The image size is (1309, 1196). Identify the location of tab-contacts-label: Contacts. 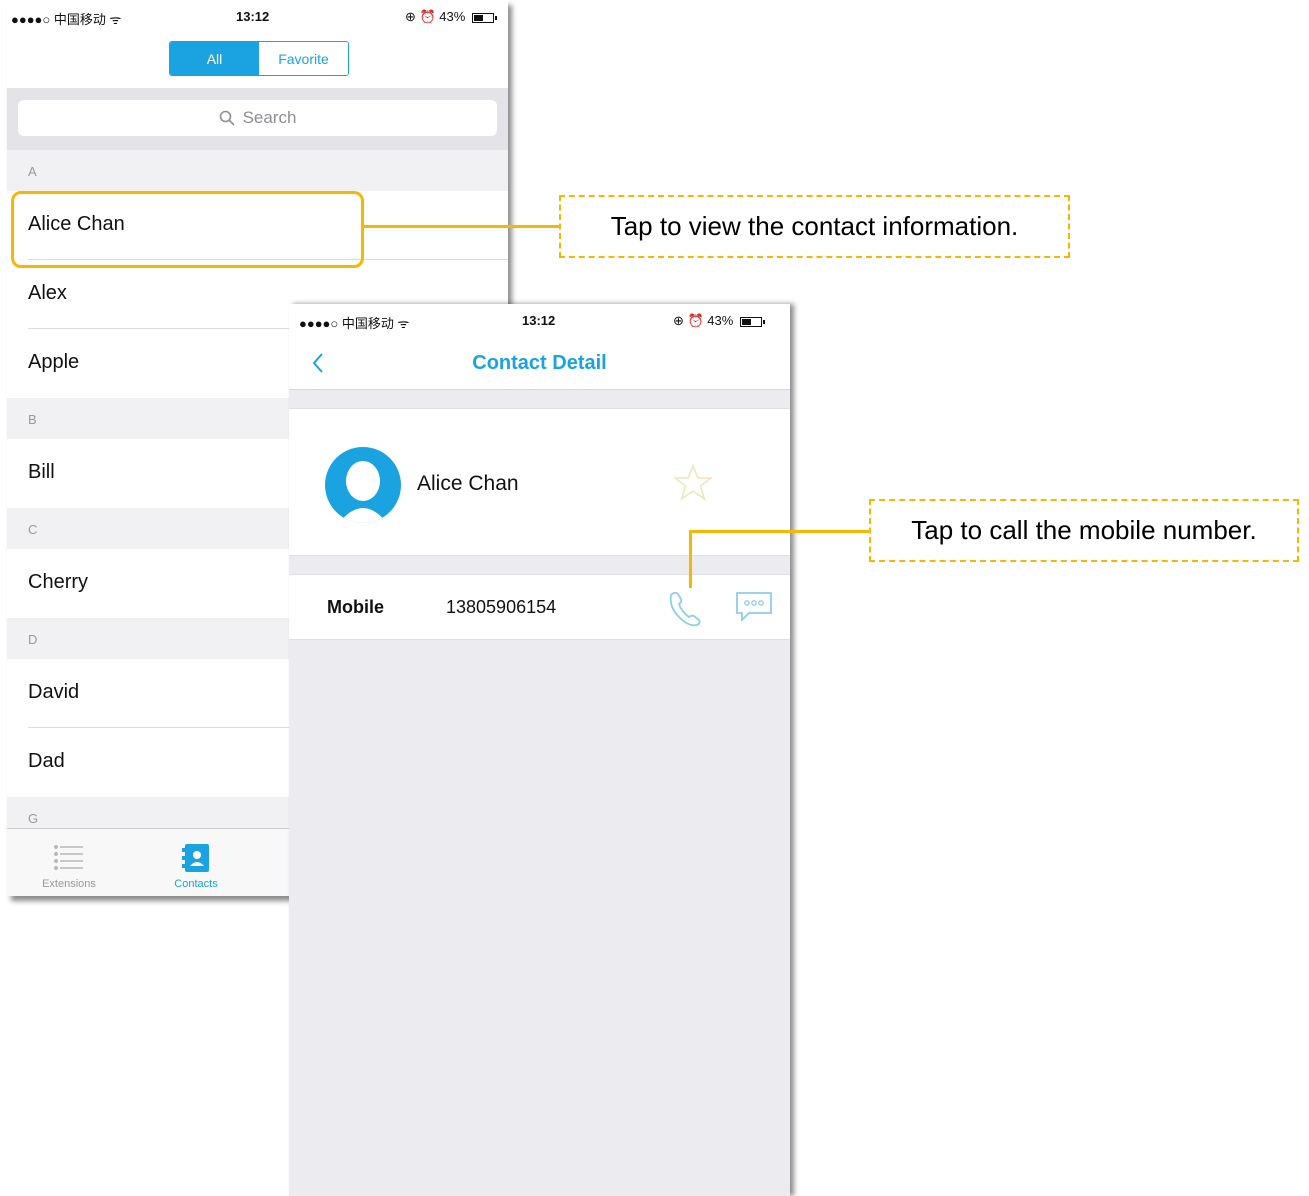
(196, 884).